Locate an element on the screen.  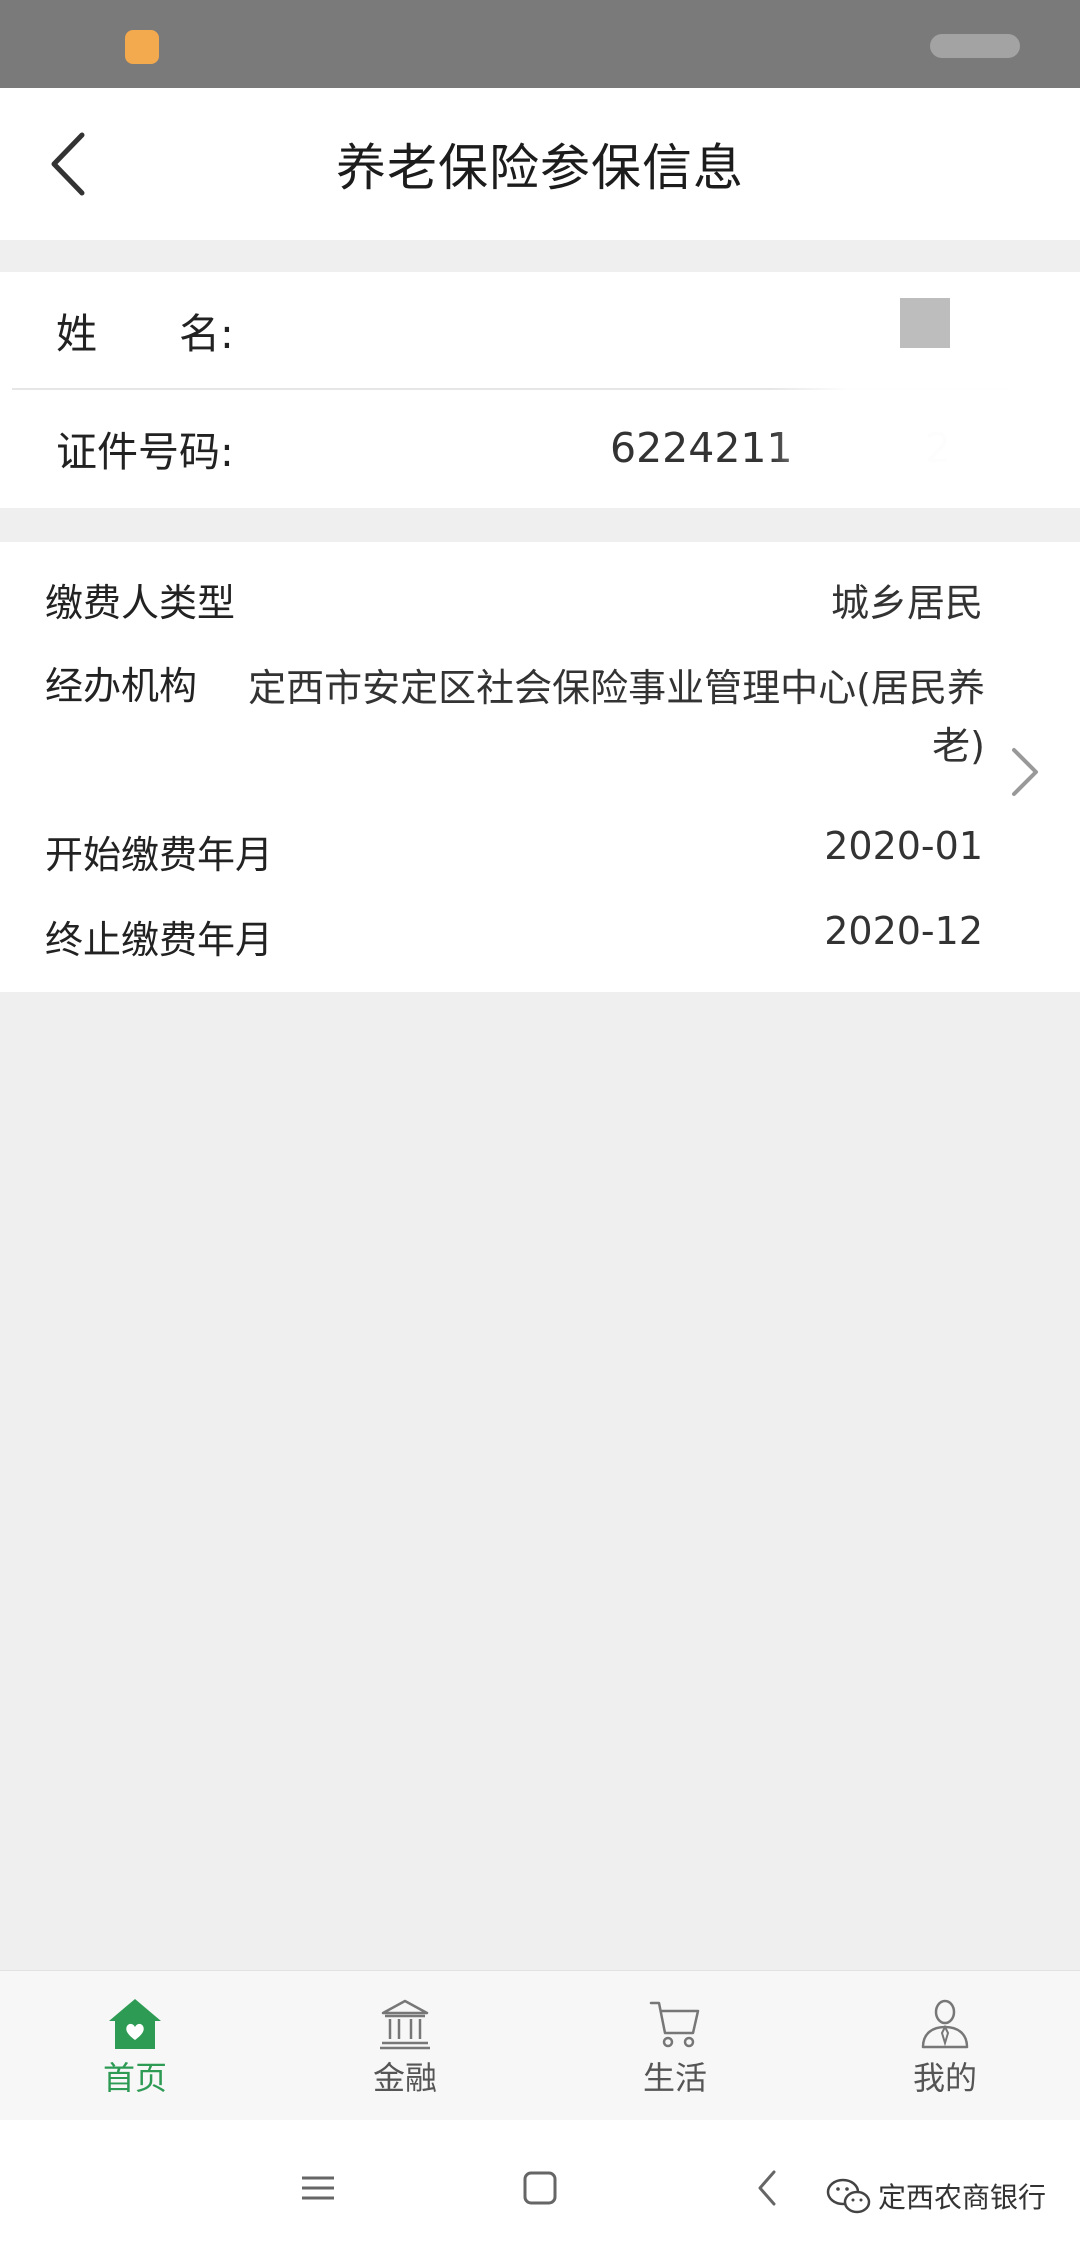
home-icon is located at coordinates (135, 2024).